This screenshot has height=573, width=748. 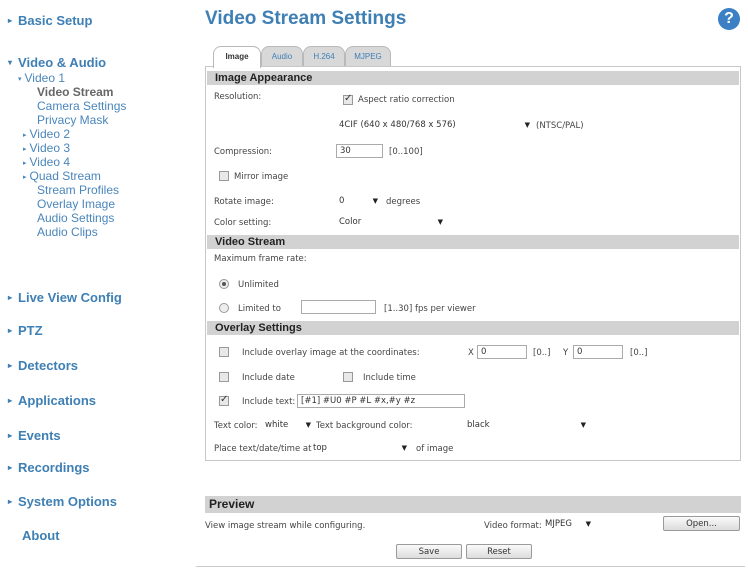 I want to click on overlay-y-input: 0, so click(x=598, y=352).